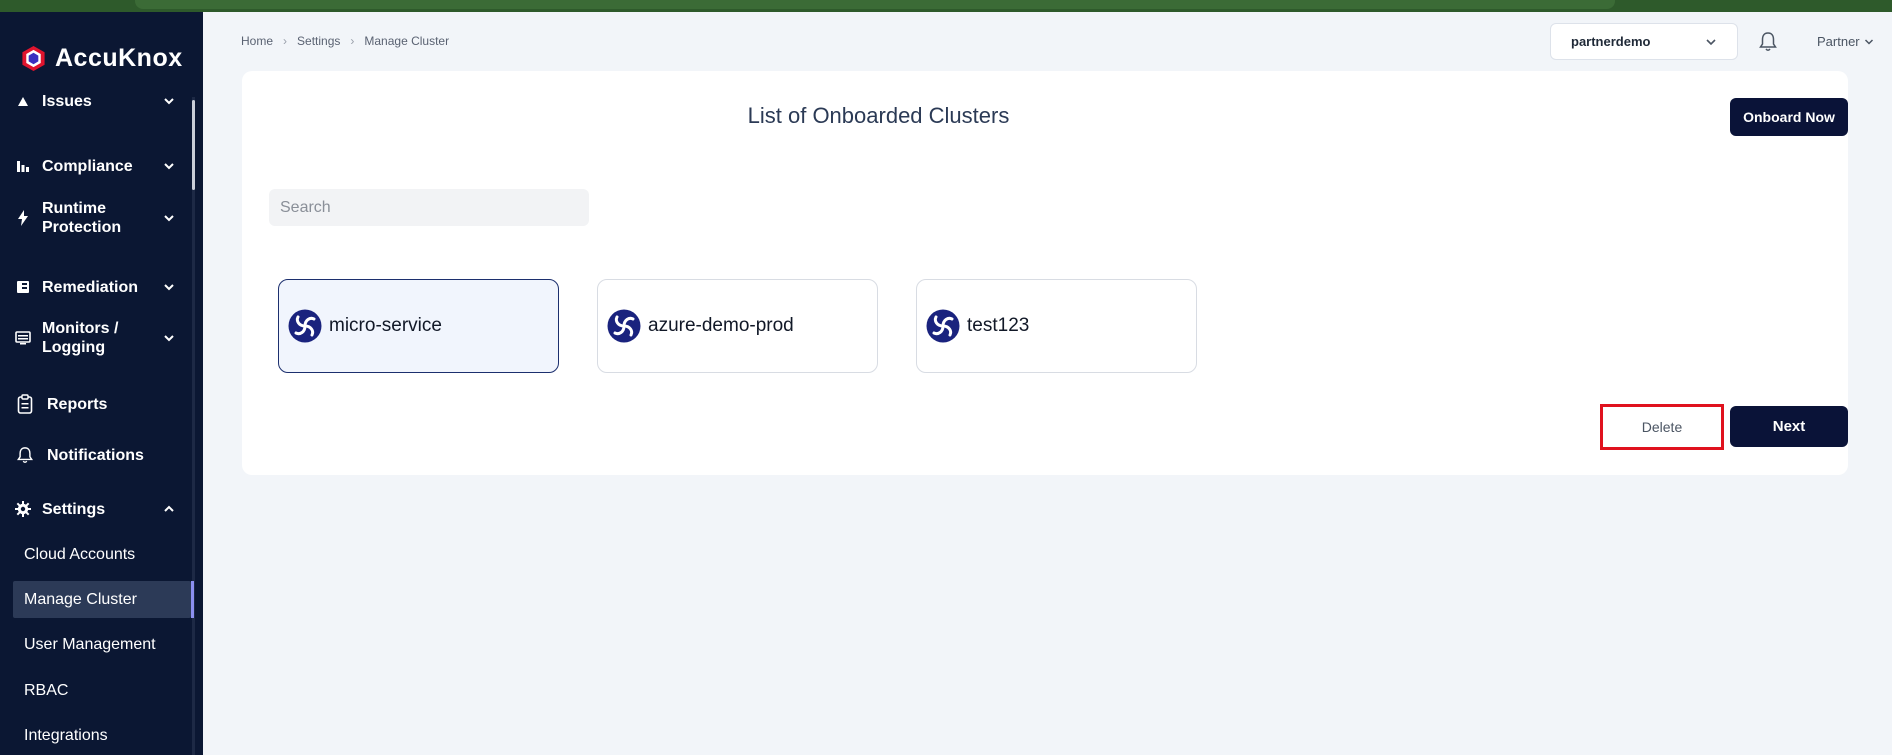  I want to click on cluster-card-azure-demo-prod: azure-demo-prod, so click(737, 326).